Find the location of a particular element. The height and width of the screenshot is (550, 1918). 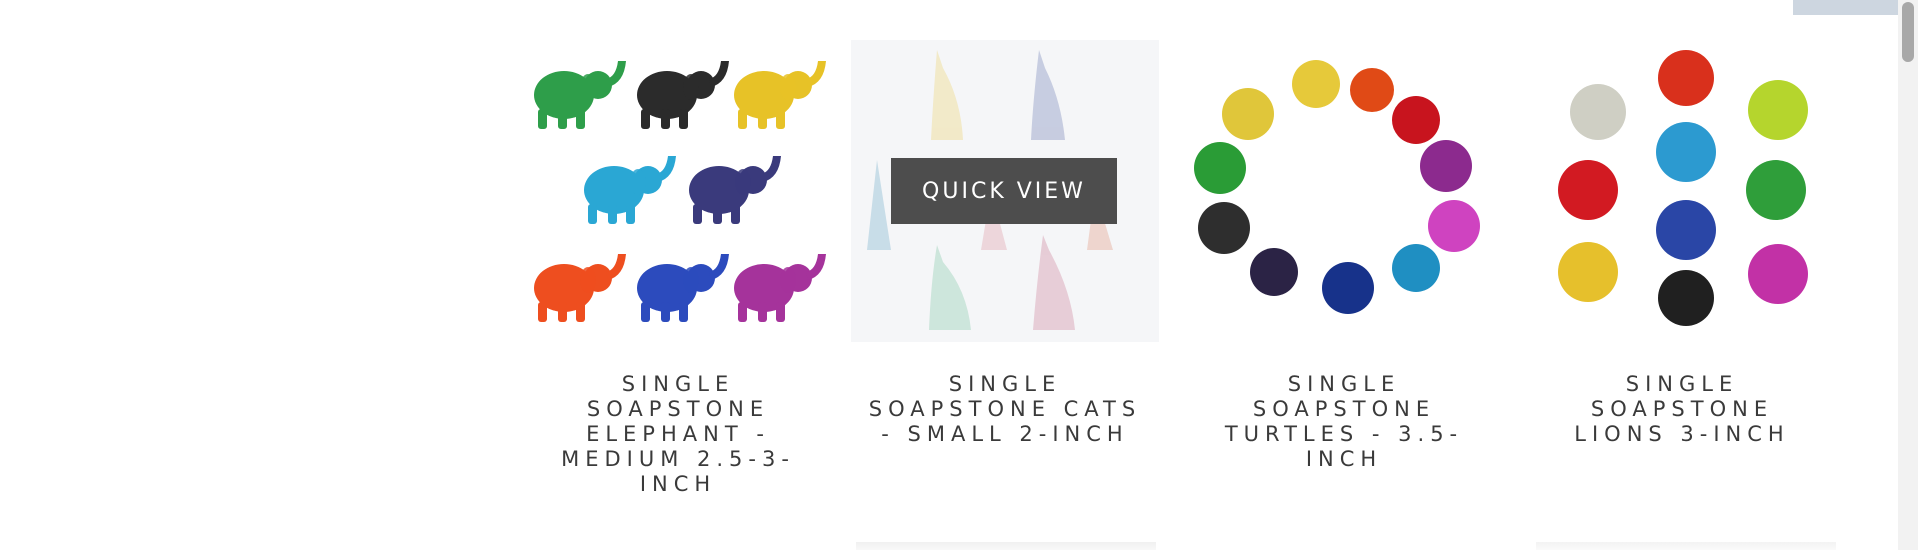

header-tab is located at coordinates (1846, 7).